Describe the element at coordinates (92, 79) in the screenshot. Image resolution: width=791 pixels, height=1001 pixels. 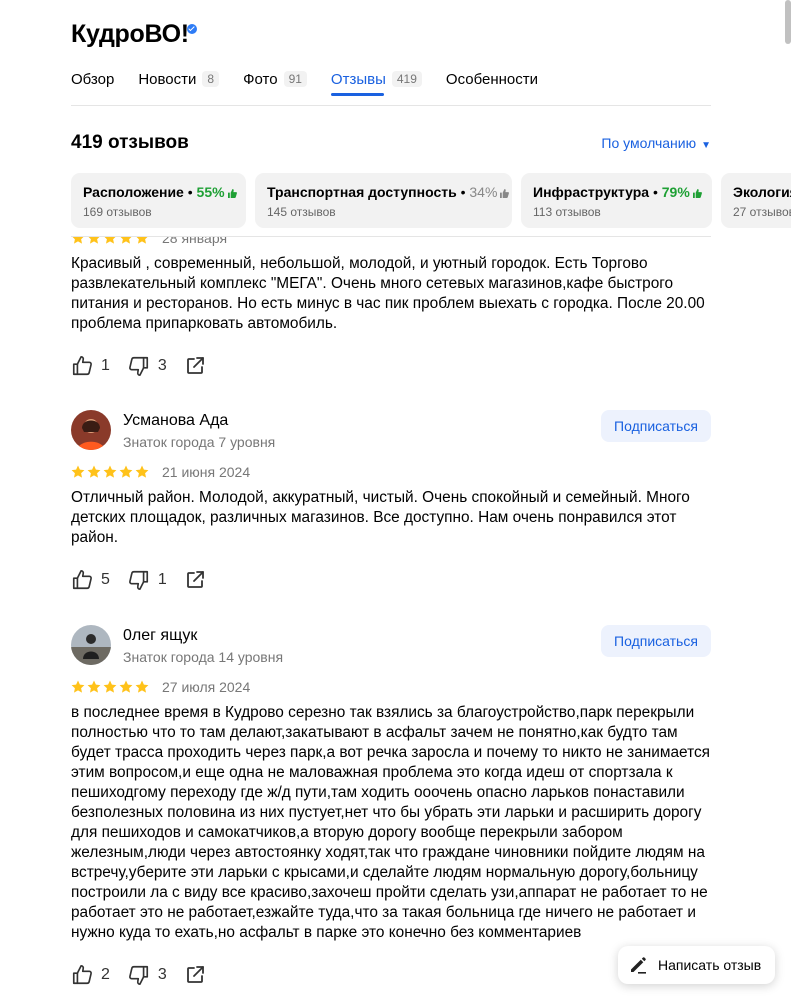
I see `tab-overview: Обзор` at that location.